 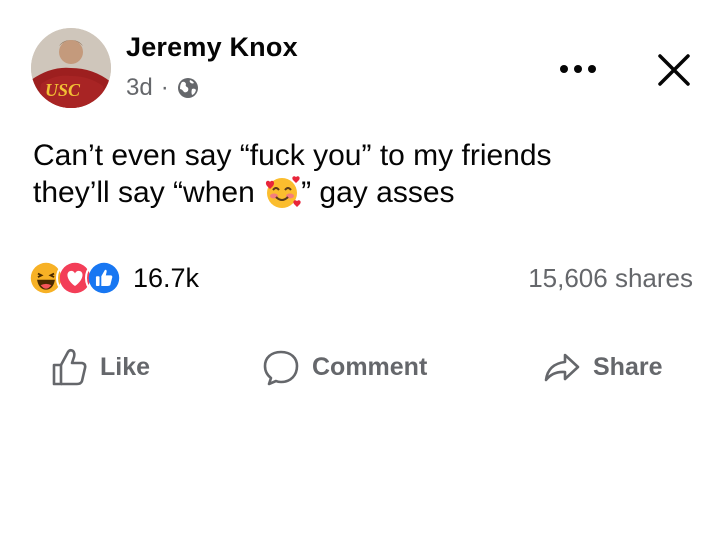 I want to click on avatar-photo: USC, so click(x=71, y=68).